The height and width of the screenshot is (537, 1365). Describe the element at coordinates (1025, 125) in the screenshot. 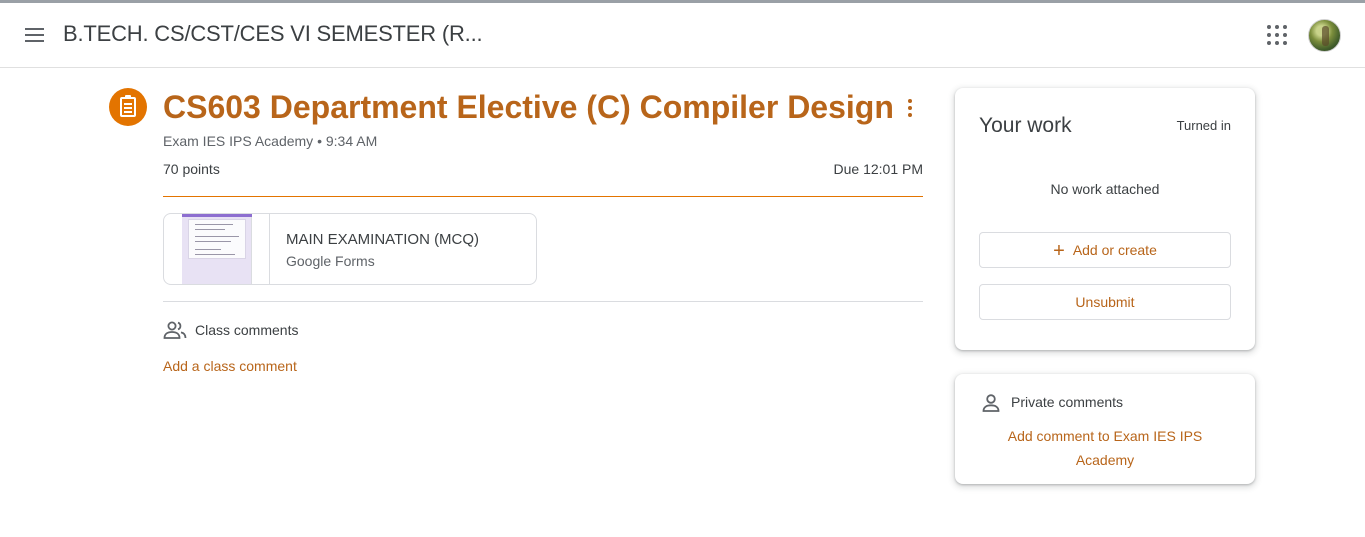

I see `your-work-title: Your work` at that location.